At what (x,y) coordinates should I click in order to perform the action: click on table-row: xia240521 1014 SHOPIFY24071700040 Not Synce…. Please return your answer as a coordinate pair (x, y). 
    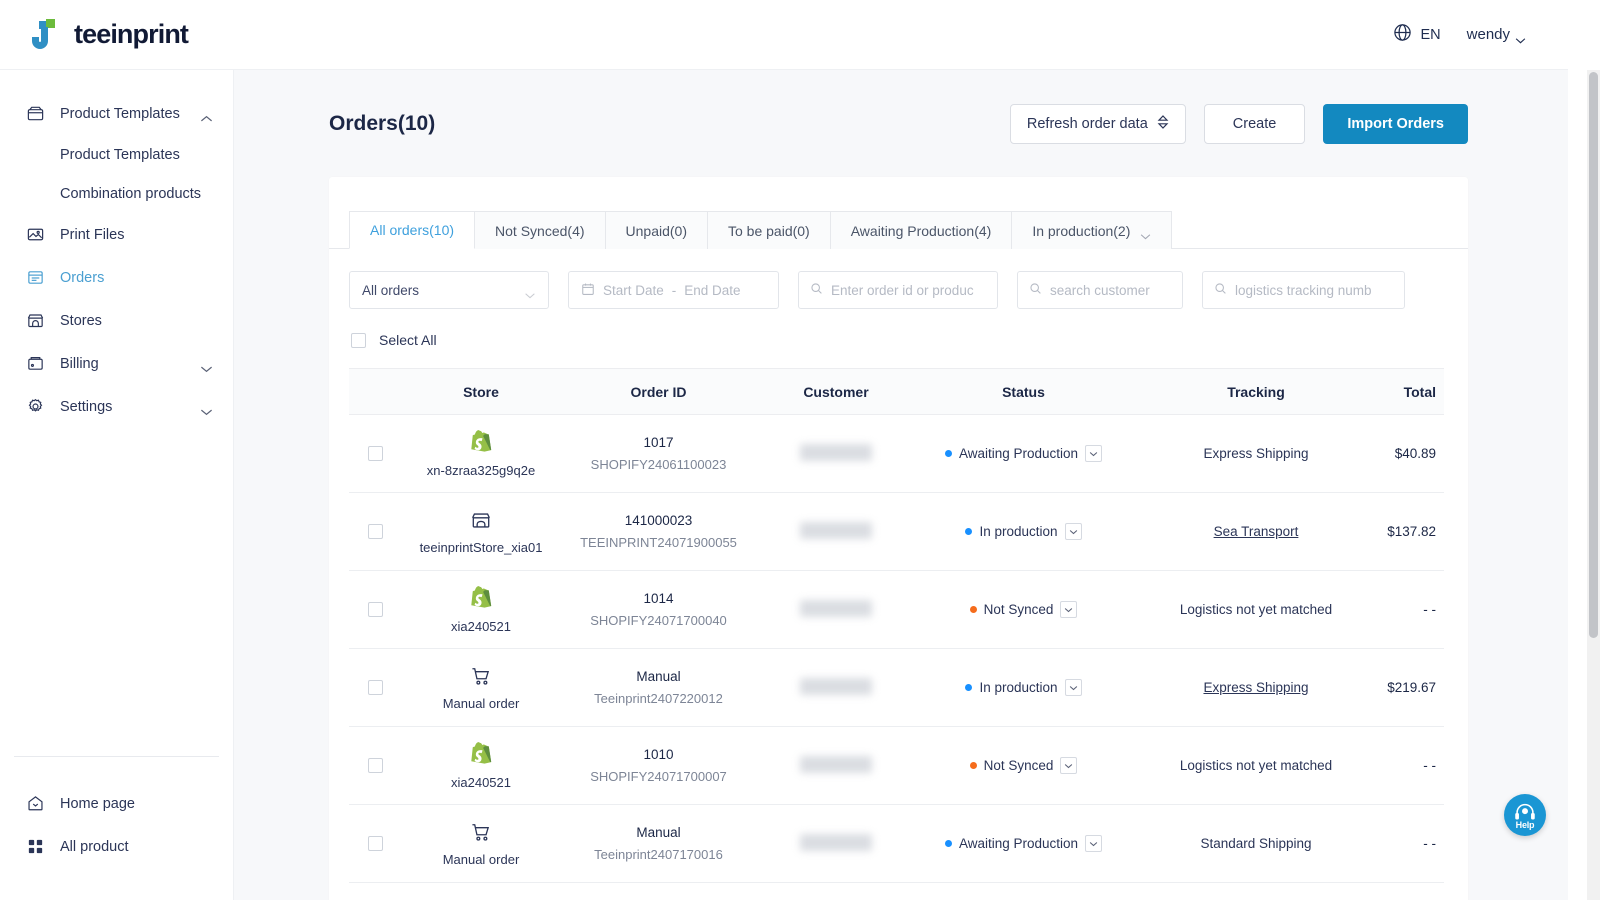
    Looking at the image, I should click on (896, 610).